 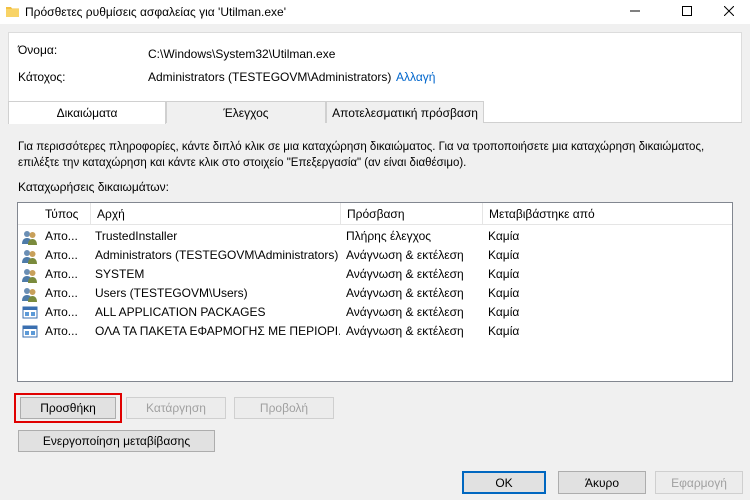 What do you see at coordinates (241, 54) in the screenshot?
I see `name-value: C:\Windows\System32\Utilman.exe` at bounding box center [241, 54].